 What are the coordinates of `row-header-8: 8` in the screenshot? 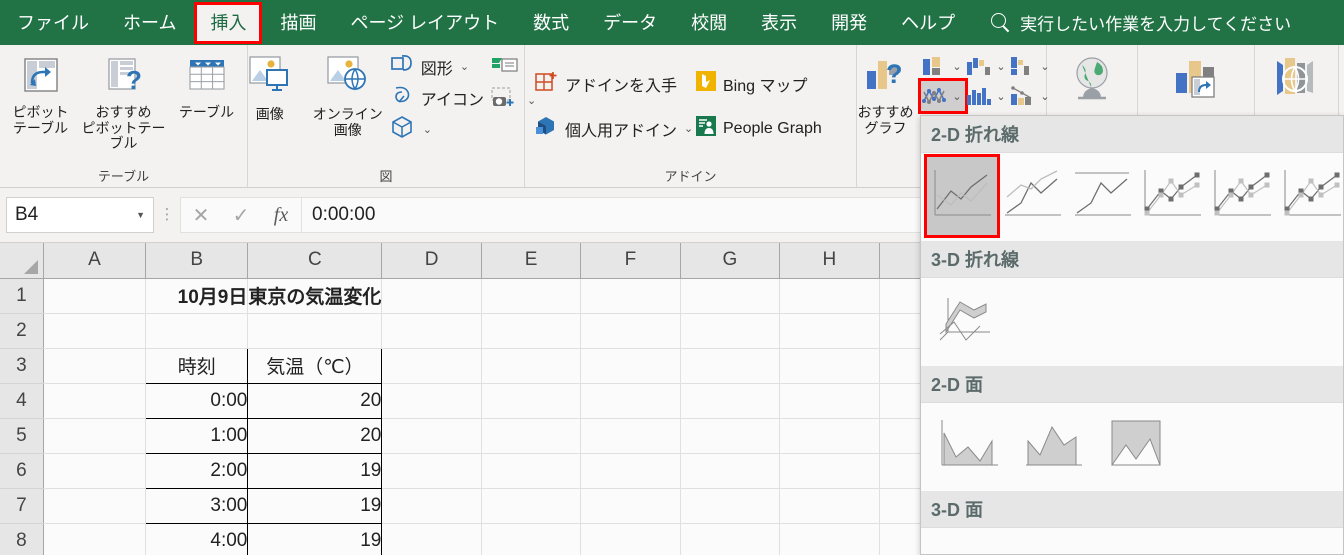 It's located at (22, 539).